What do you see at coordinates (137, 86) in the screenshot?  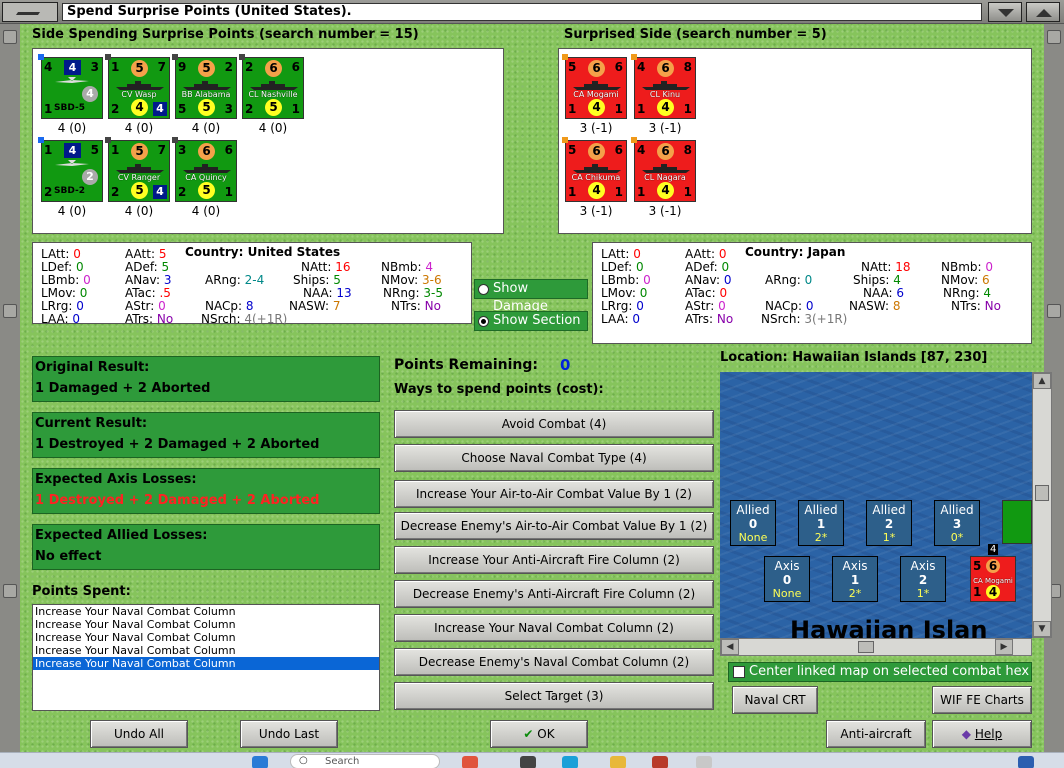 I see `unit-counter: 1 7 2 5 4 CV Wasp 4` at bounding box center [137, 86].